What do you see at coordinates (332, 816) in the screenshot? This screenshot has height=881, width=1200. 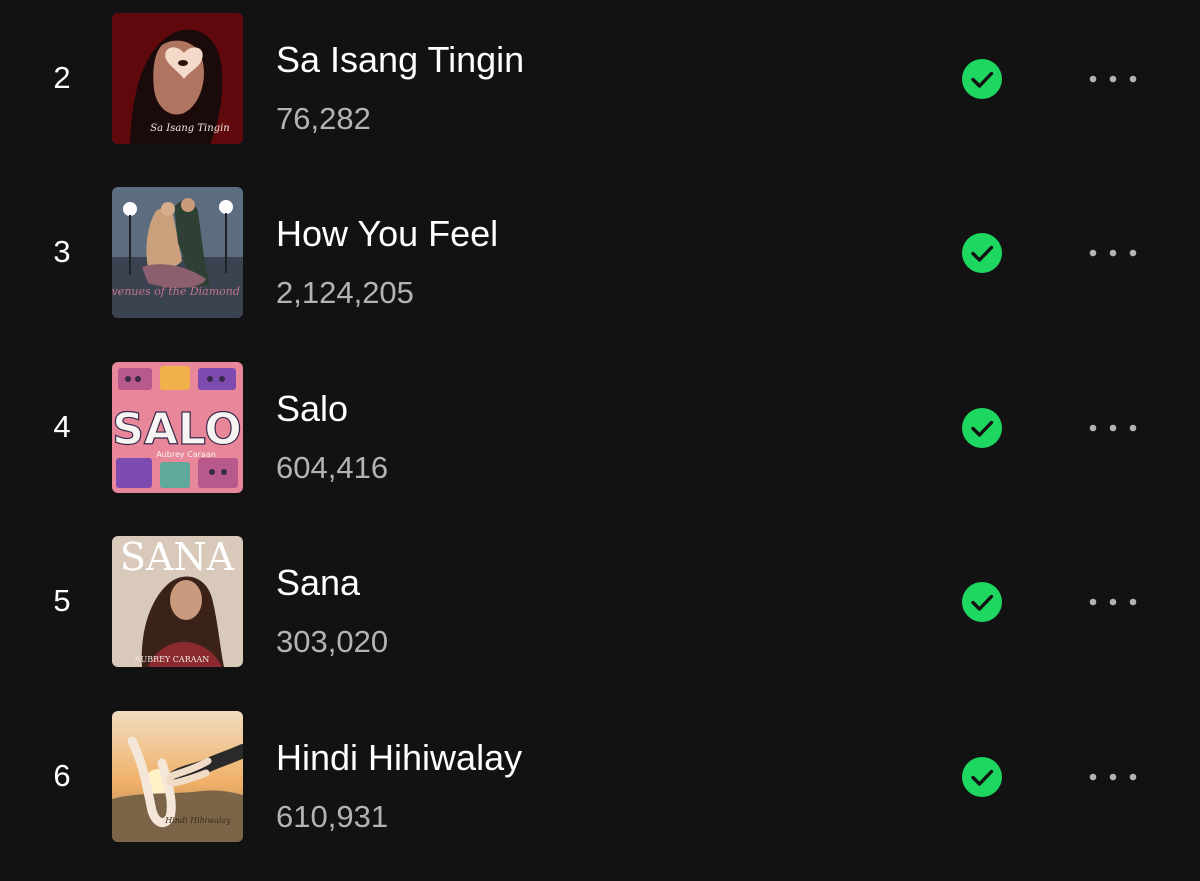 I see `track-stream-count: 610,931` at bounding box center [332, 816].